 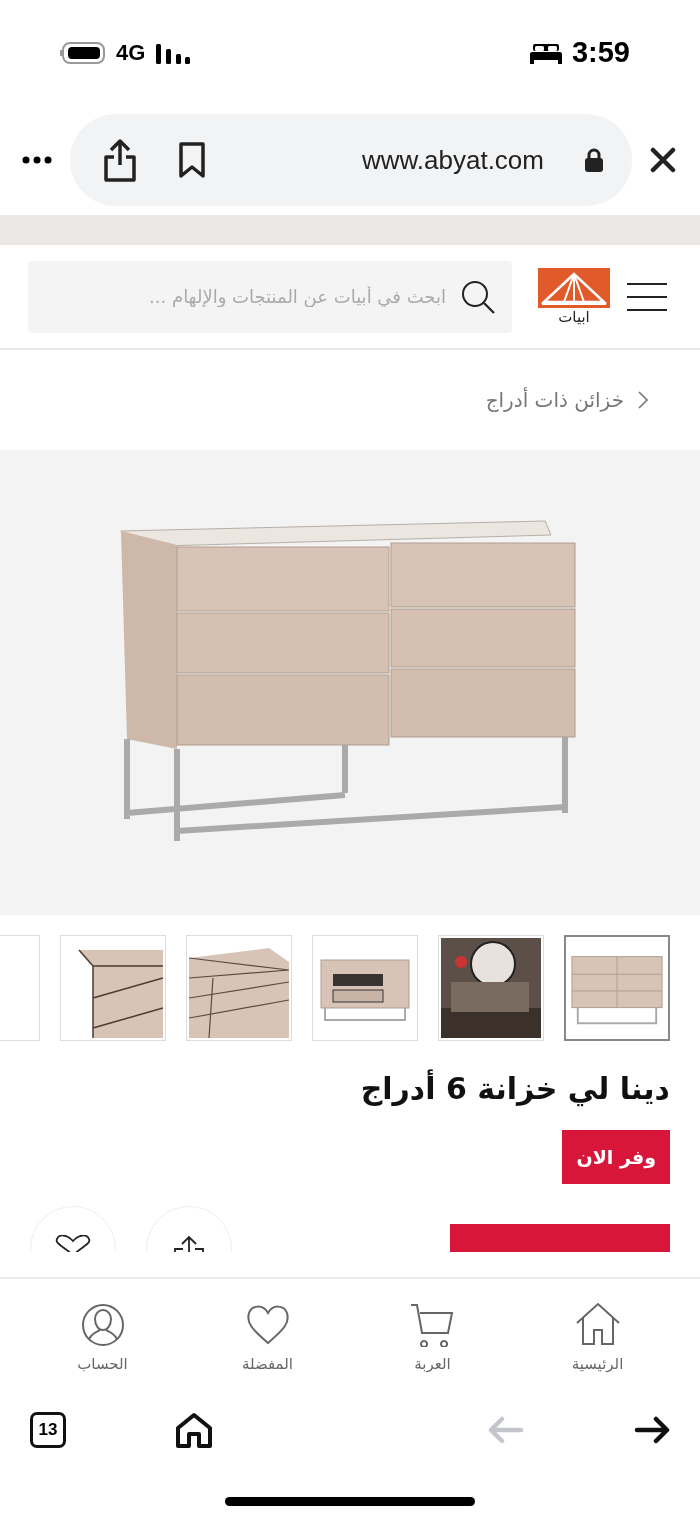 I want to click on thumbnail, so click(x=617, y=988).